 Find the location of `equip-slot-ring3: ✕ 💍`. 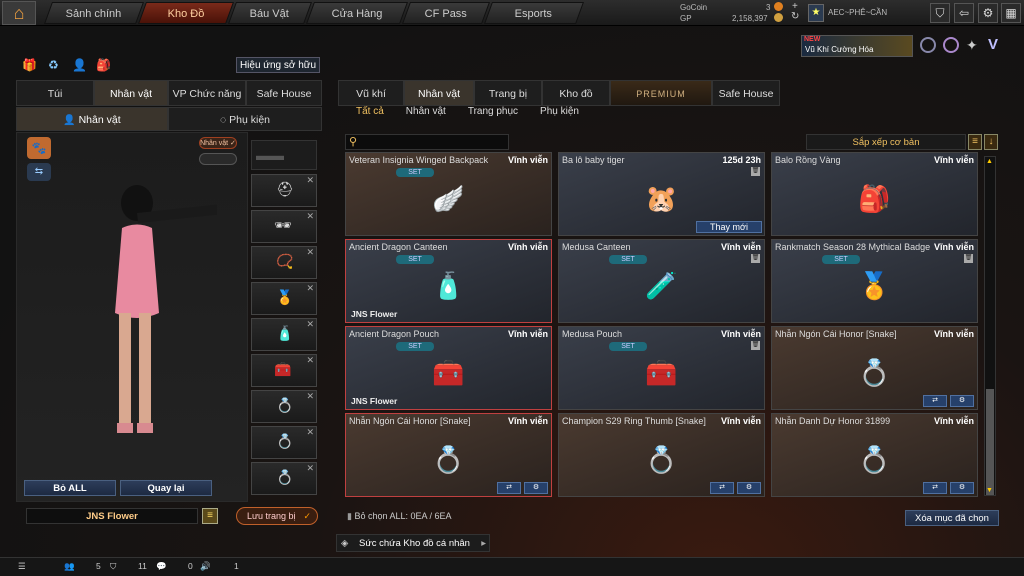

equip-slot-ring3: ✕ 💍 is located at coordinates (284, 478).